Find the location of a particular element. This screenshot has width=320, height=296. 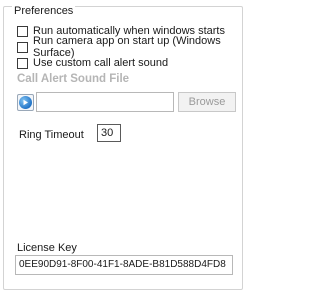

play-icon is located at coordinates (25, 102).